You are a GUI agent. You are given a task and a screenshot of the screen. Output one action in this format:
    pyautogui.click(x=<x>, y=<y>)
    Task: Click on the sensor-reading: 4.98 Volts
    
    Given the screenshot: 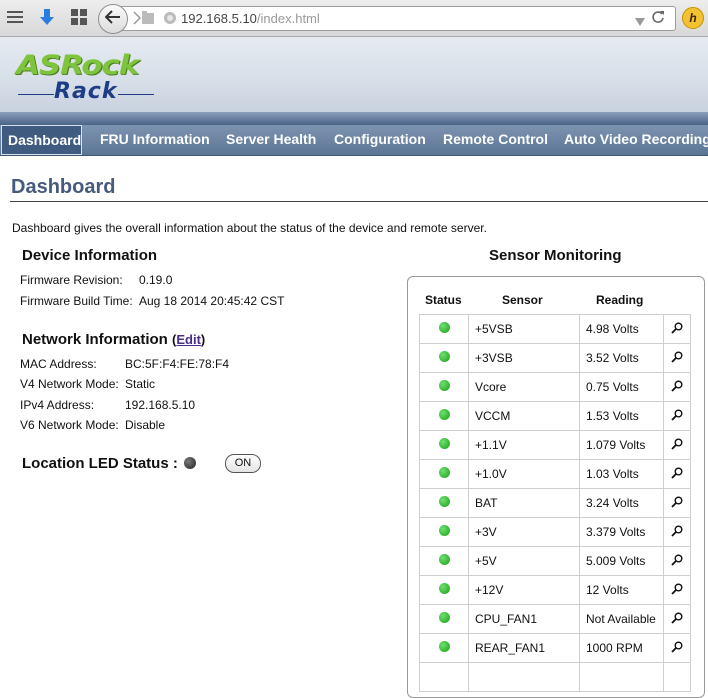 What is the action you would take?
    pyautogui.click(x=621, y=329)
    